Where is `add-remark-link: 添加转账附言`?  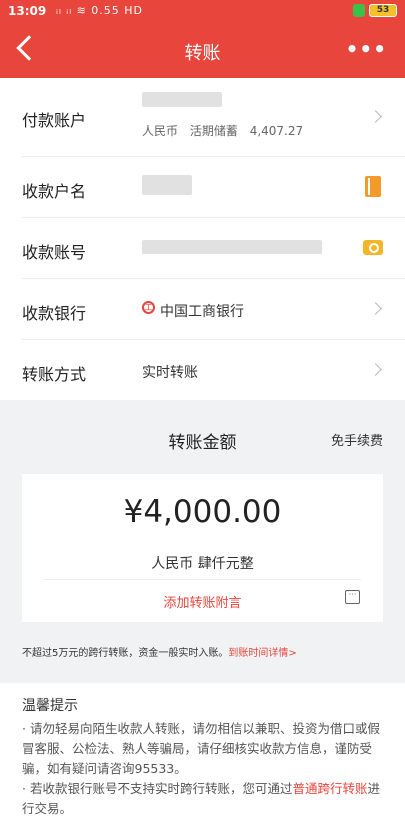
add-remark-link: 添加转账附言 is located at coordinates (202, 601).